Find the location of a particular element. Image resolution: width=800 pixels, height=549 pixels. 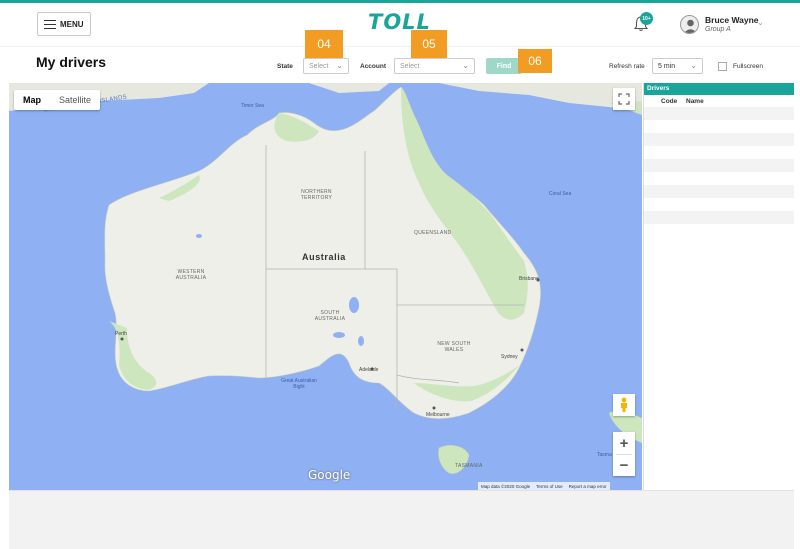

drivers-table-header: Code Name is located at coordinates (719, 101).